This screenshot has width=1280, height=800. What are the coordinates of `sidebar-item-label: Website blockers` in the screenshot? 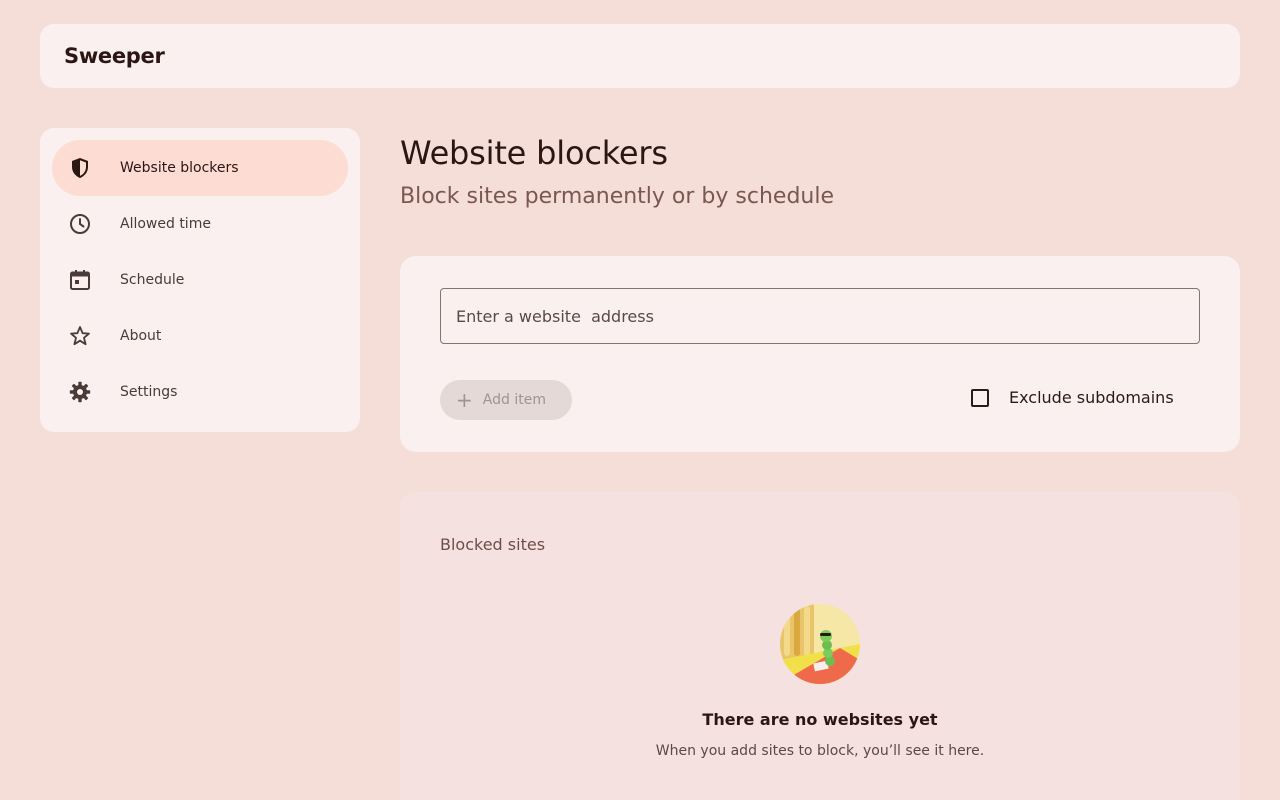 It's located at (179, 168).